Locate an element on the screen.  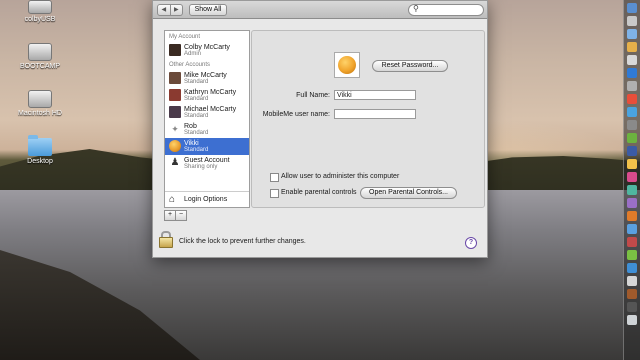
show-all-button: Show All is located at coordinates (208, 10).